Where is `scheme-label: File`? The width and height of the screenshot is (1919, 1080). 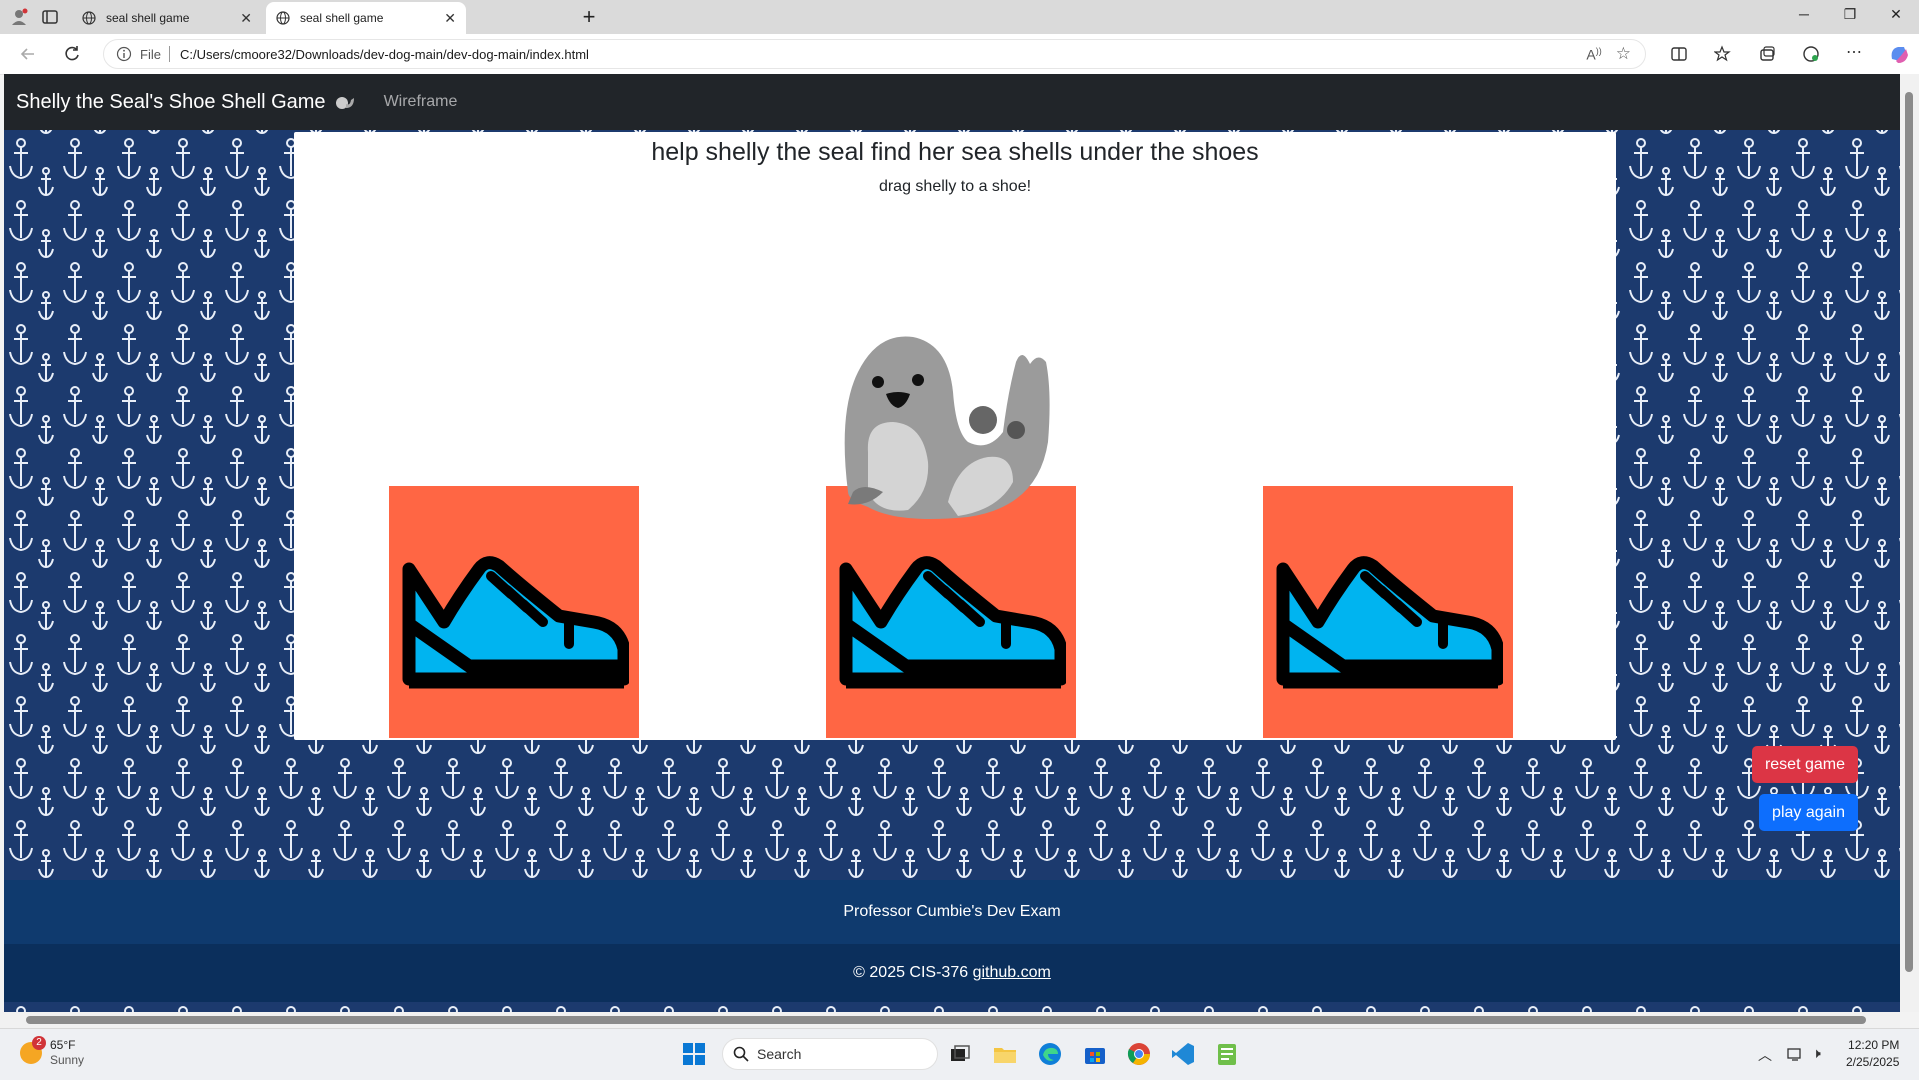 scheme-label: File is located at coordinates (150, 54).